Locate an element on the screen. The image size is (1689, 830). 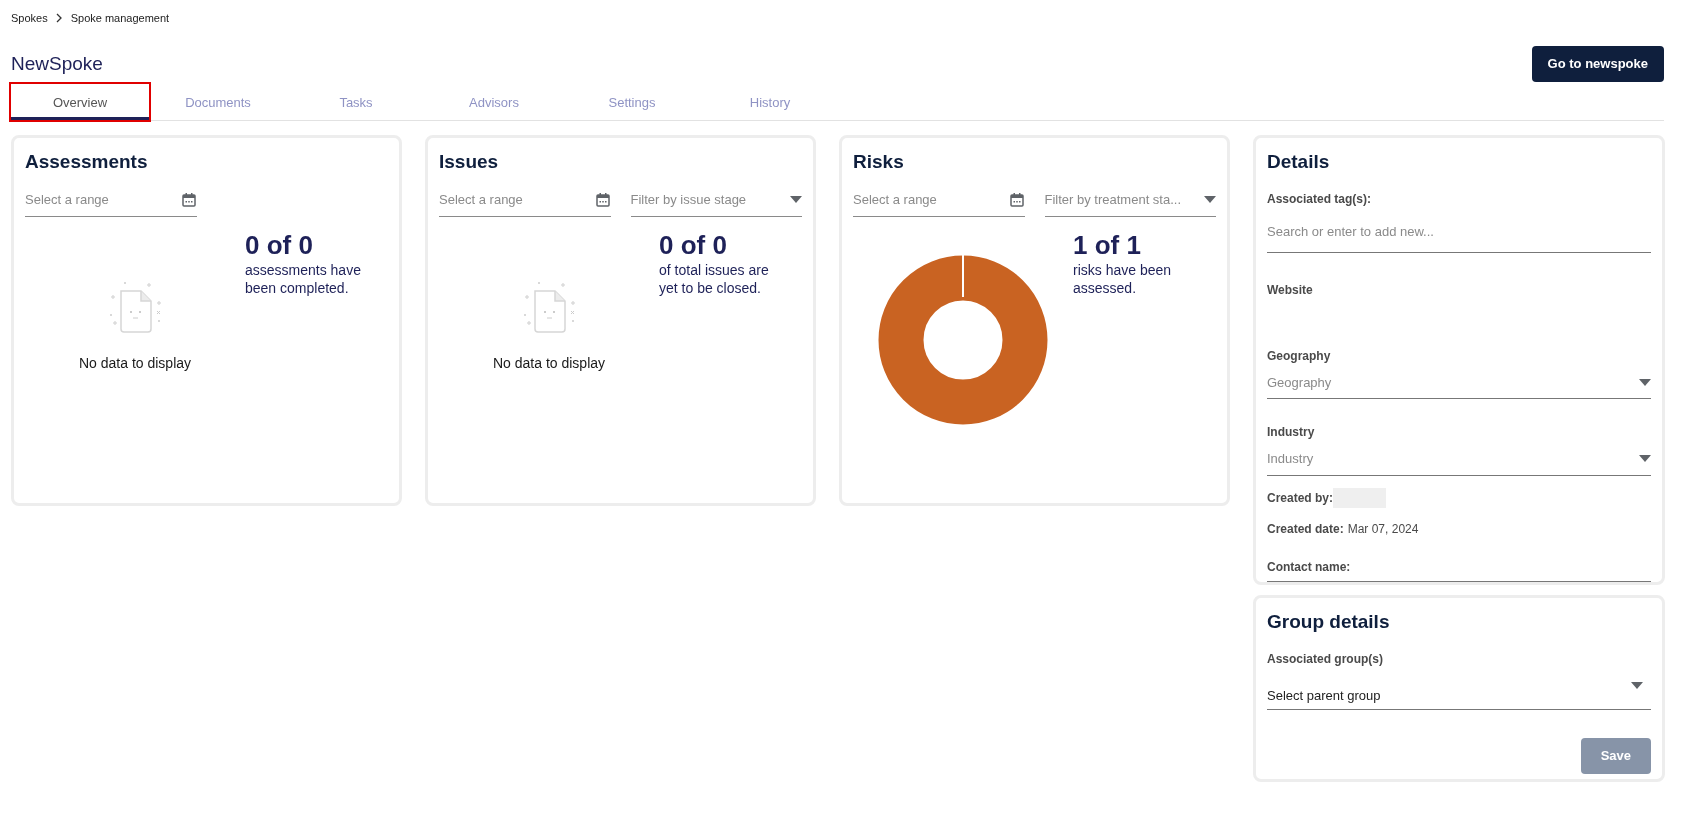
filter-dropdown: Filter by issue stage is located at coordinates (716, 201).